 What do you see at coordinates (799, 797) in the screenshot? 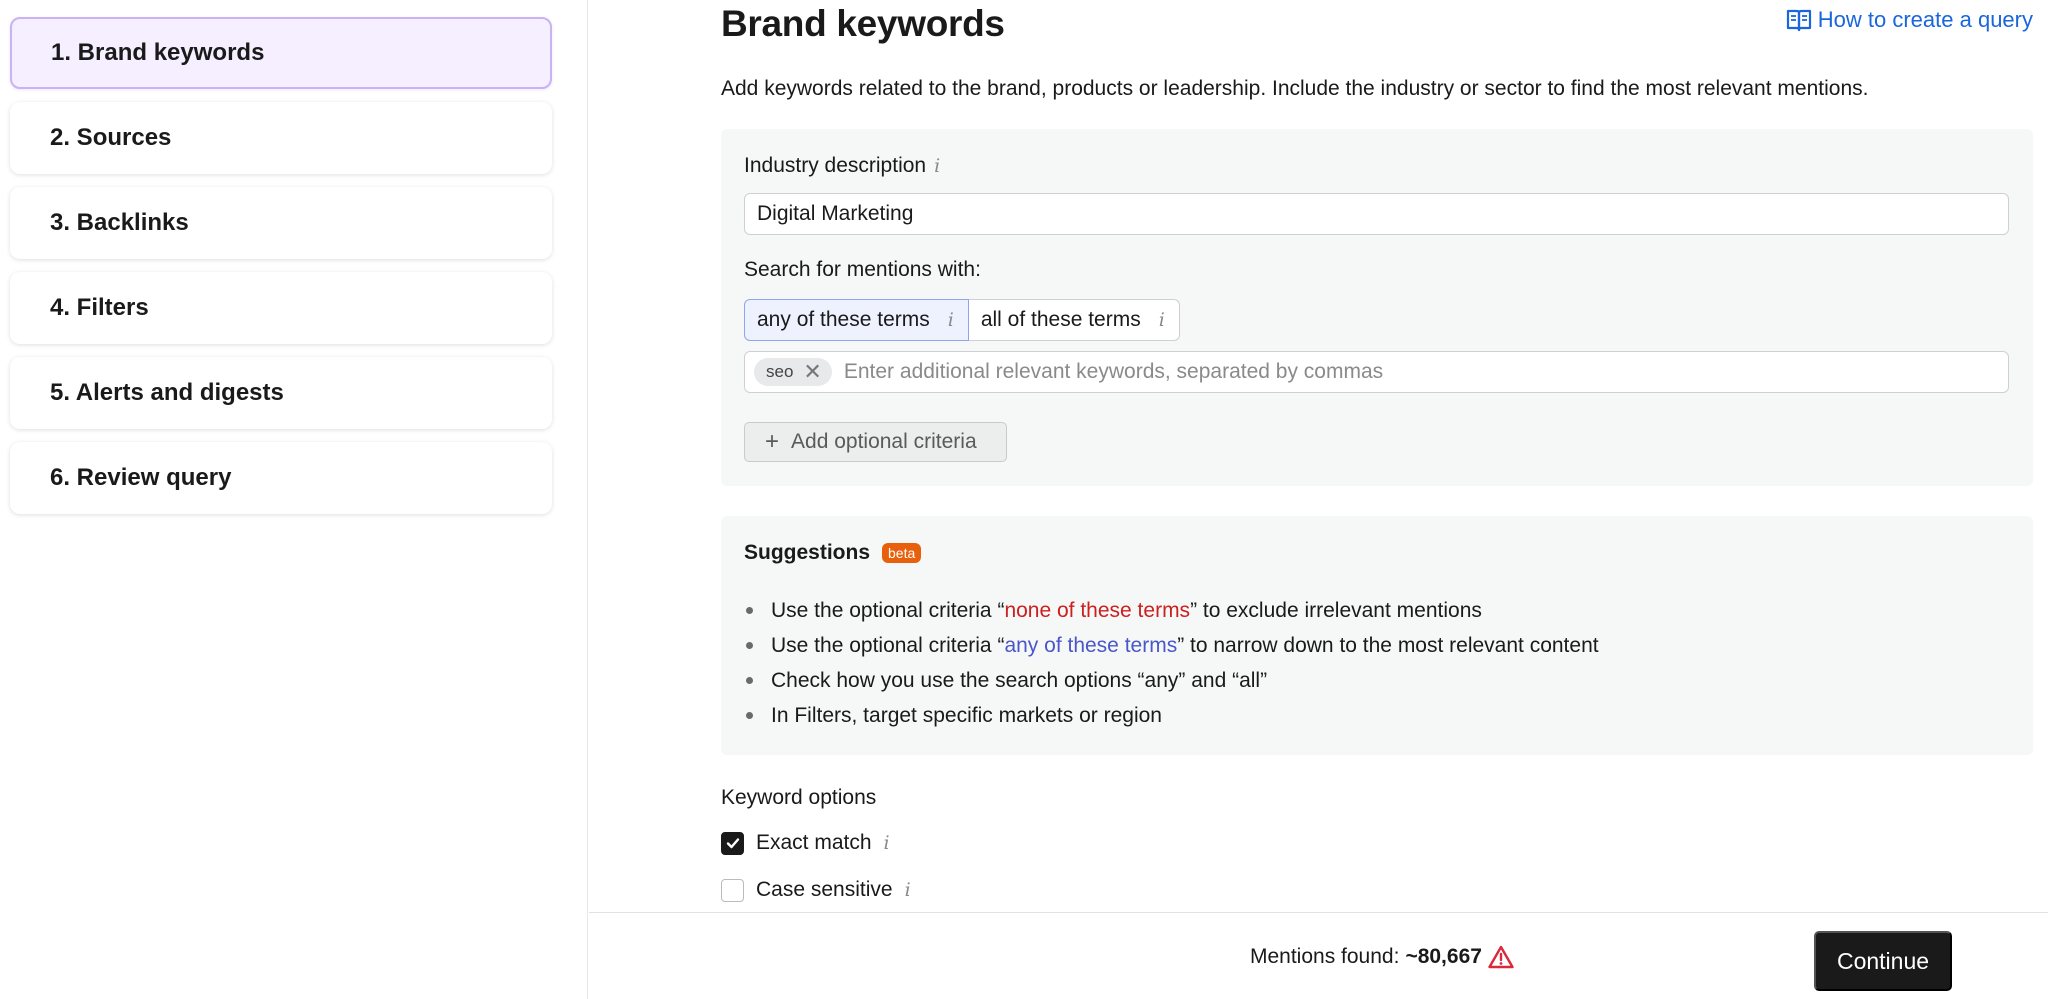
I see `keyword-options-title: Keyword options` at bounding box center [799, 797].